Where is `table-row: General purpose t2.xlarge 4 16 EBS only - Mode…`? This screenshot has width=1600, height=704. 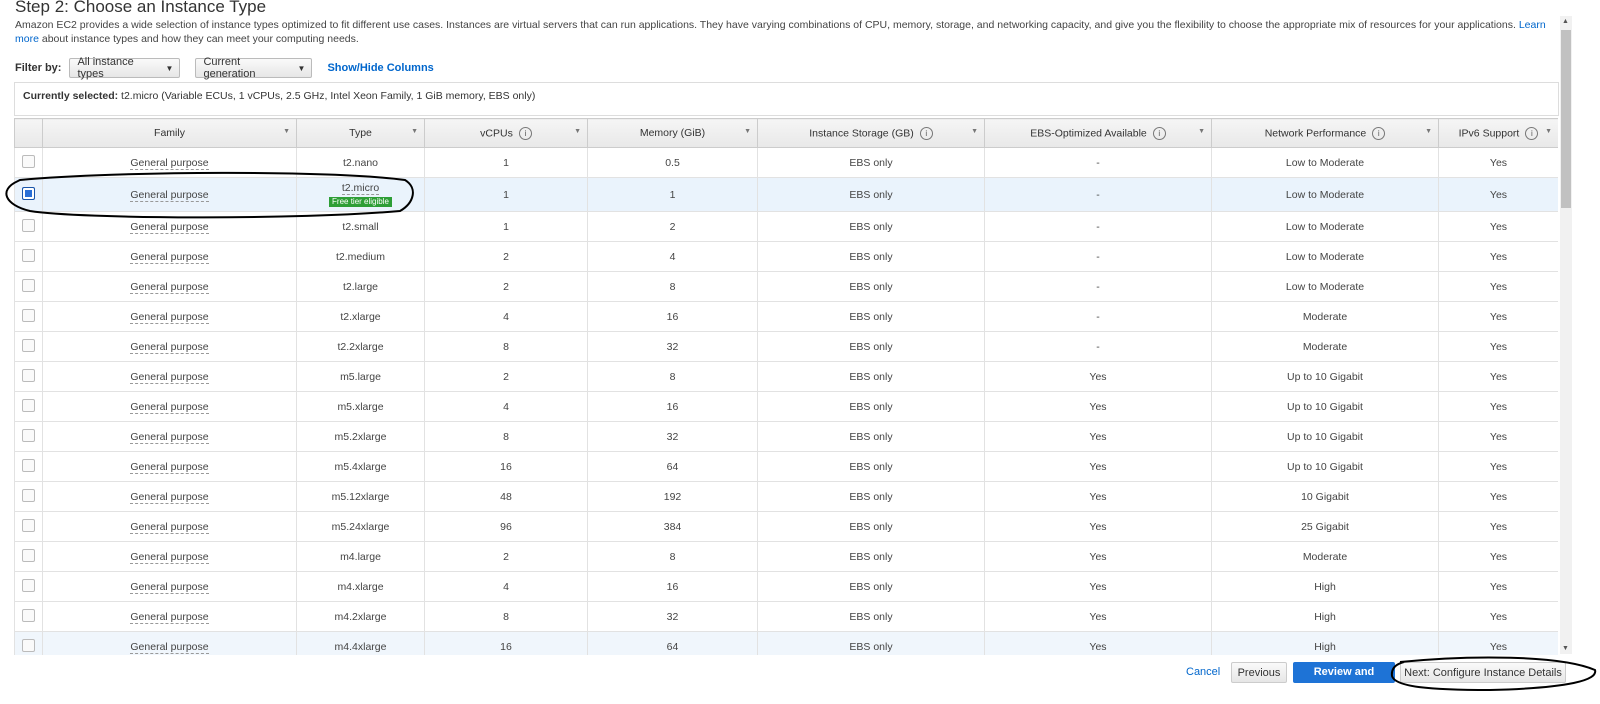
table-row: General purpose t2.xlarge 4 16 EBS only - Mode… is located at coordinates (786, 316).